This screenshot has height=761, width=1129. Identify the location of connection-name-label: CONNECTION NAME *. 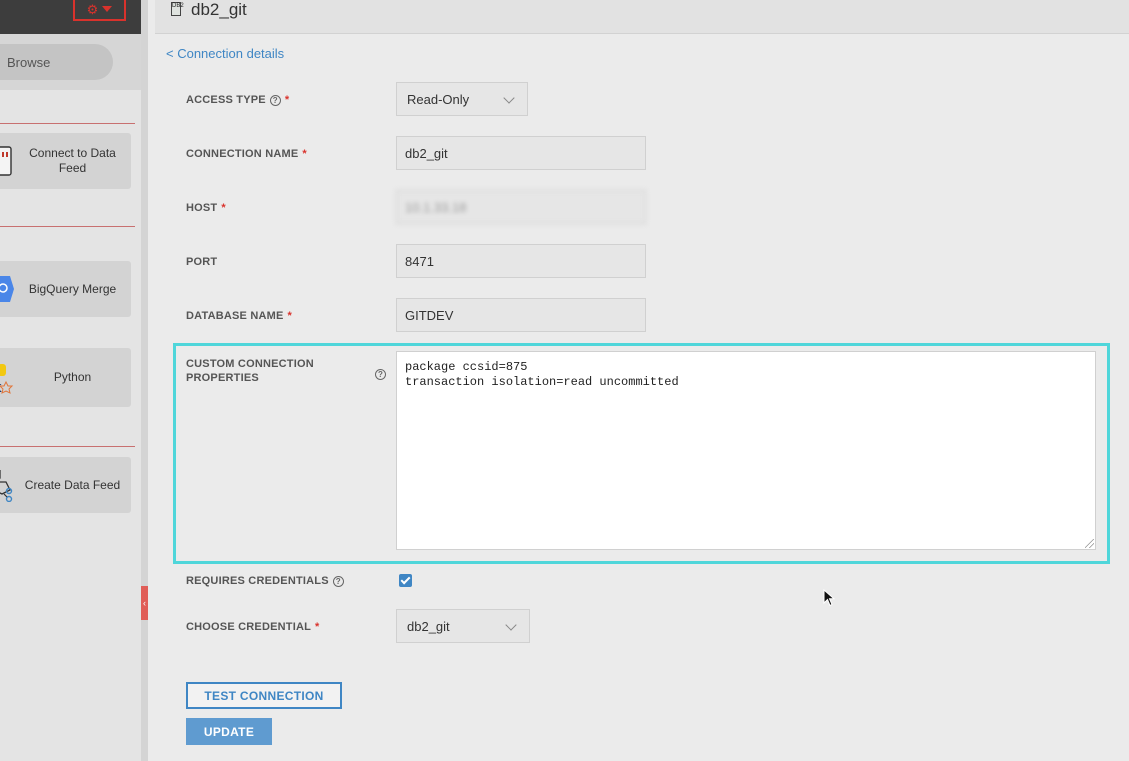
(246, 154).